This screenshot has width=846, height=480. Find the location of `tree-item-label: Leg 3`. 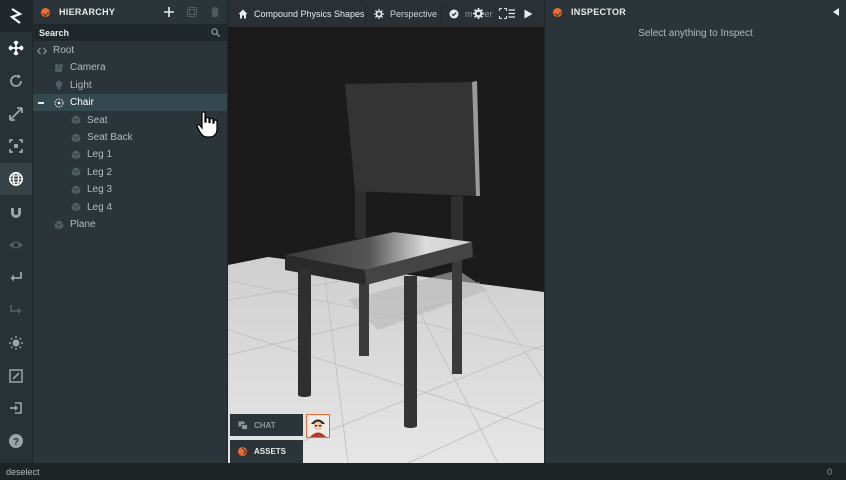

tree-item-label: Leg 3 is located at coordinates (100, 190).